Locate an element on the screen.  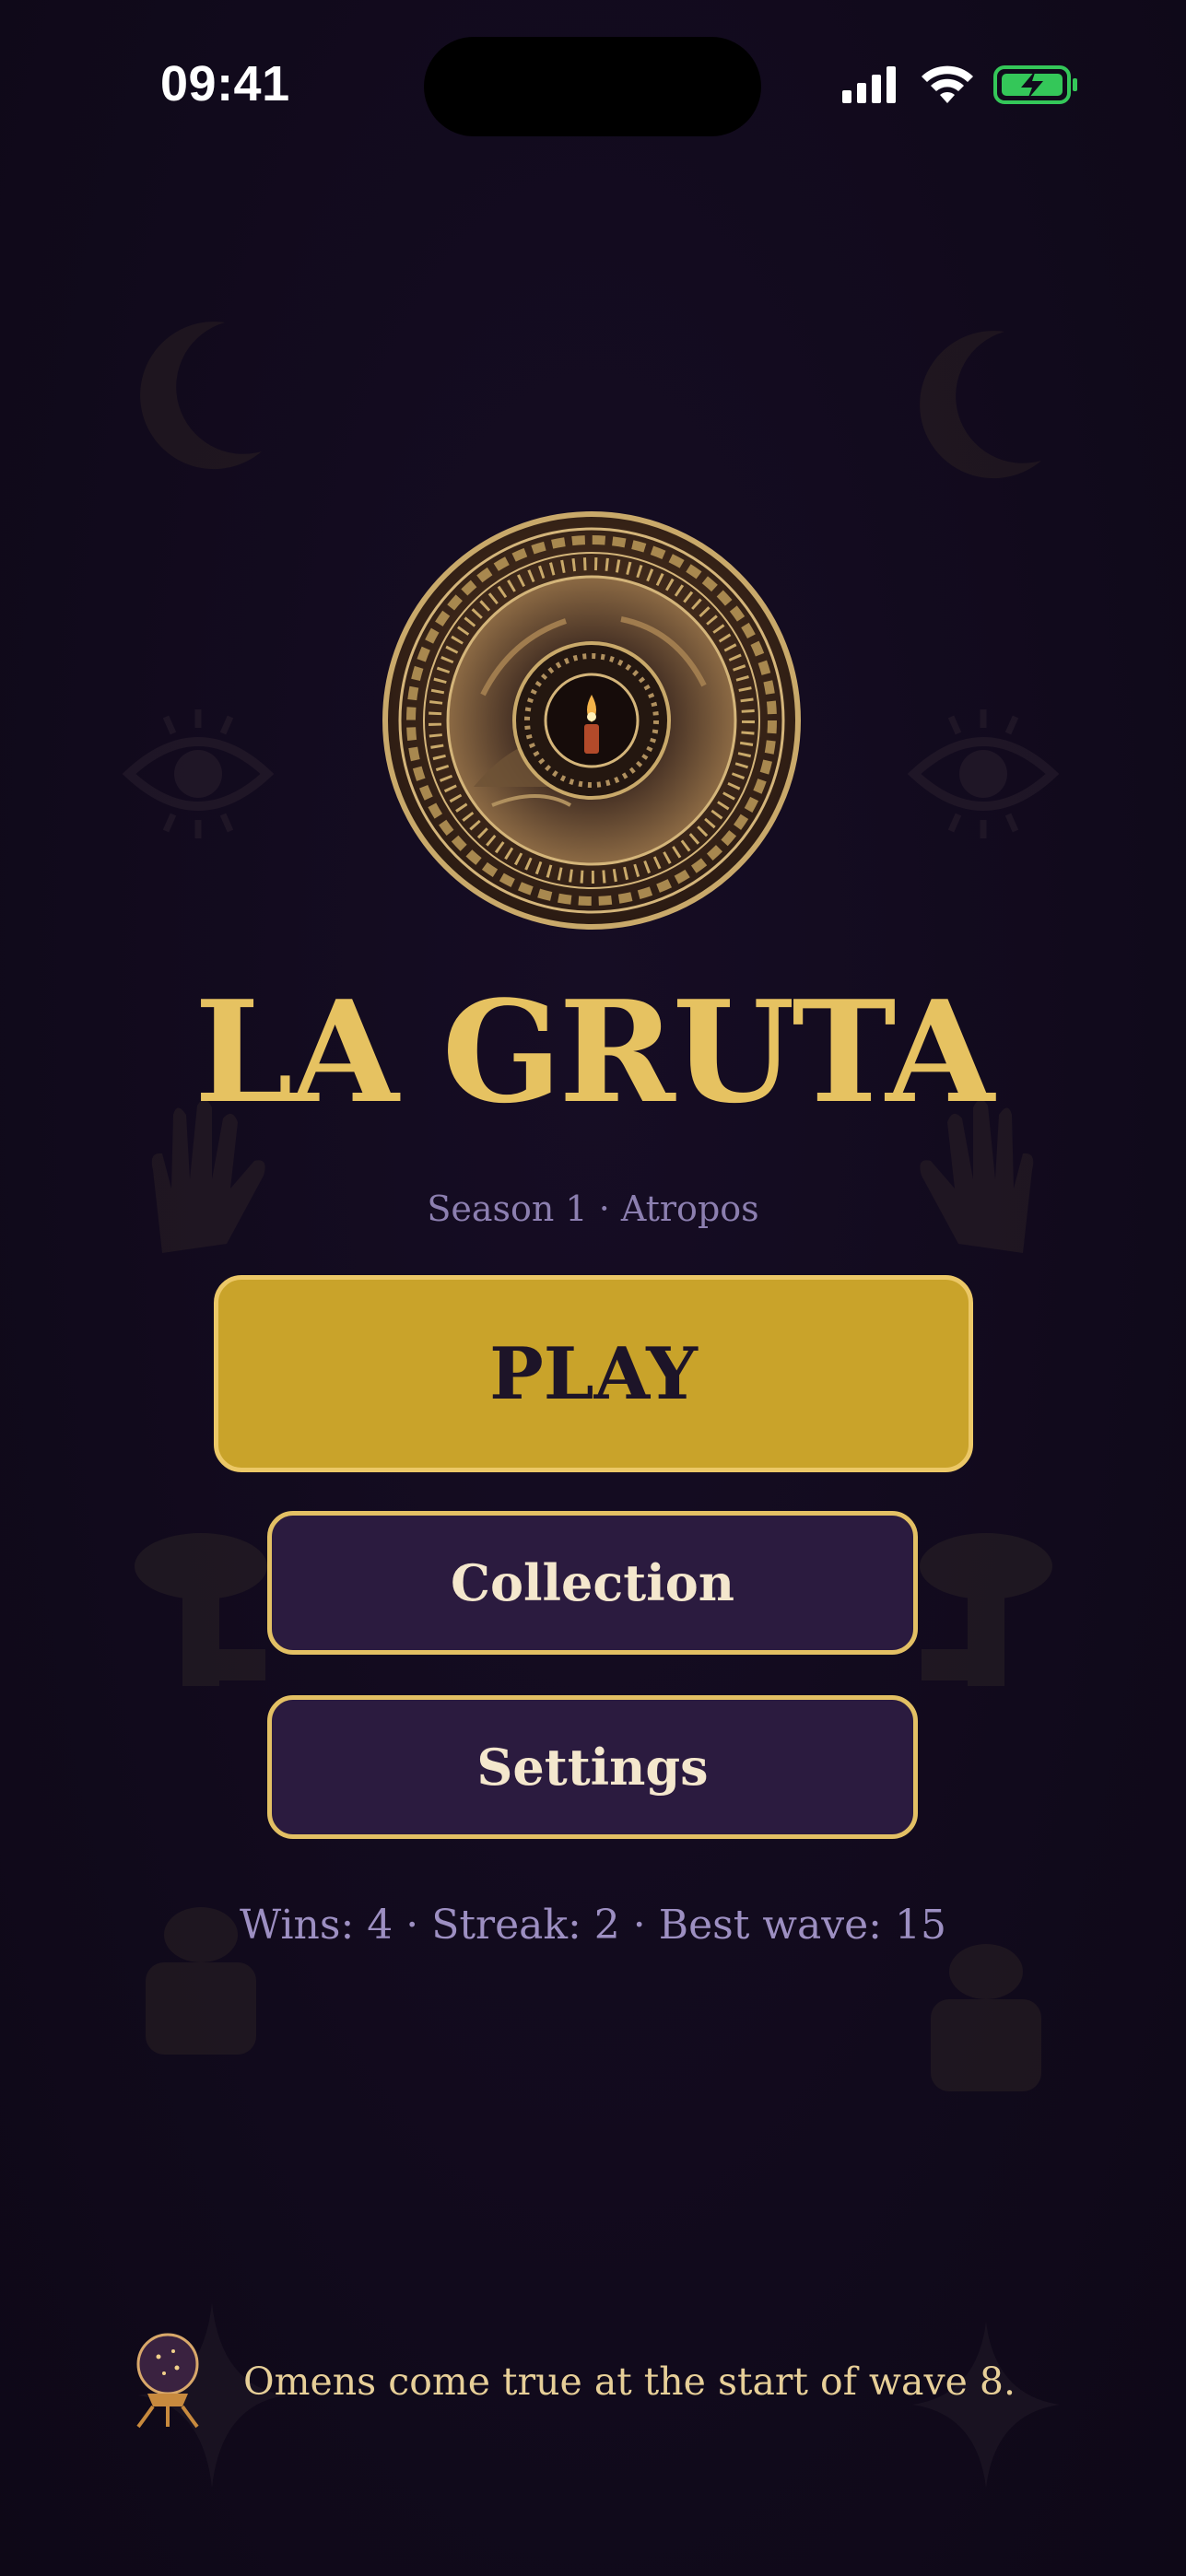
dynamic-island is located at coordinates (592, 86).